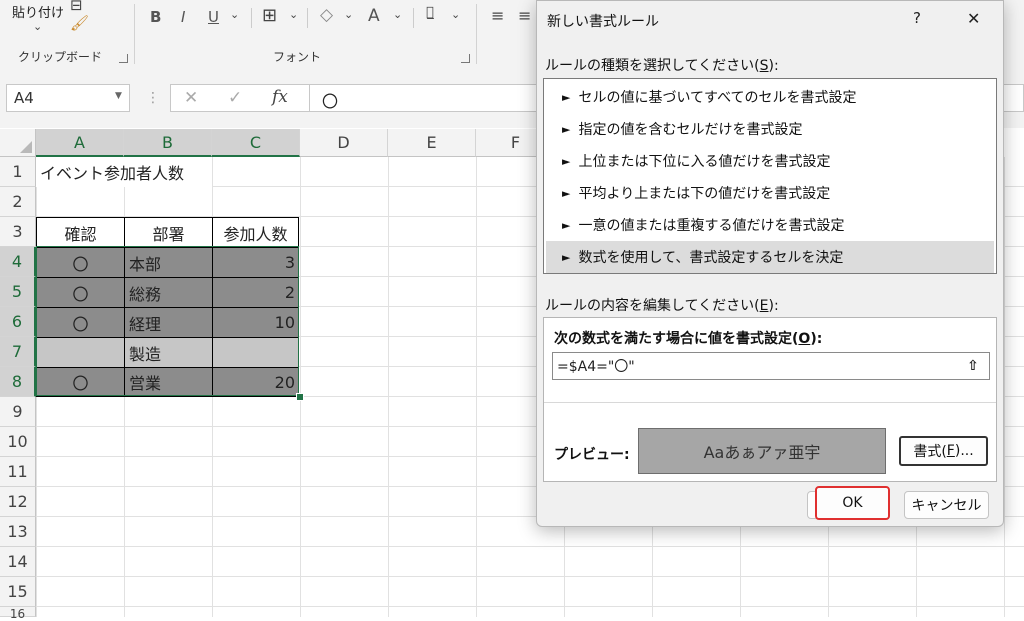 Image resolution: width=1024 pixels, height=621 pixels. What do you see at coordinates (596, 367) in the screenshot?
I see `formula-field-value: =$A4="〇"` at bounding box center [596, 367].